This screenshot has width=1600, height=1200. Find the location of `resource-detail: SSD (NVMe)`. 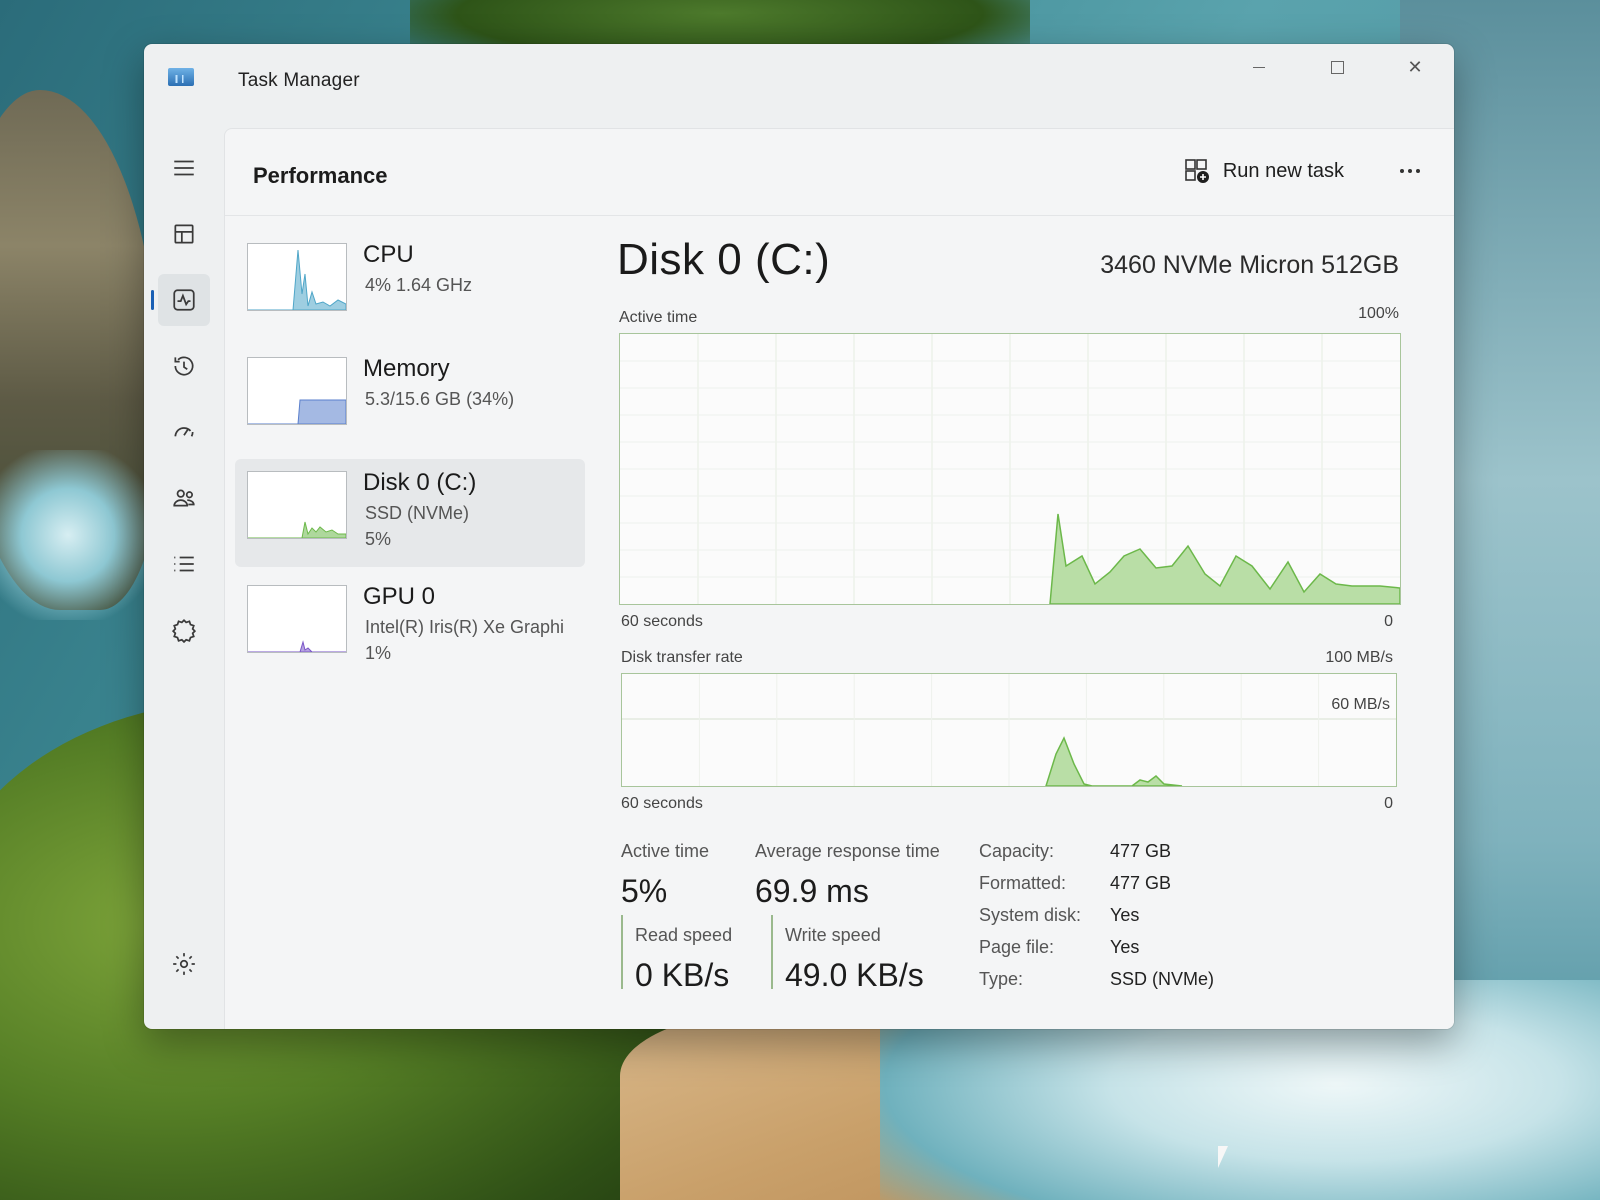

resource-detail: SSD (NVMe) is located at coordinates (417, 513).